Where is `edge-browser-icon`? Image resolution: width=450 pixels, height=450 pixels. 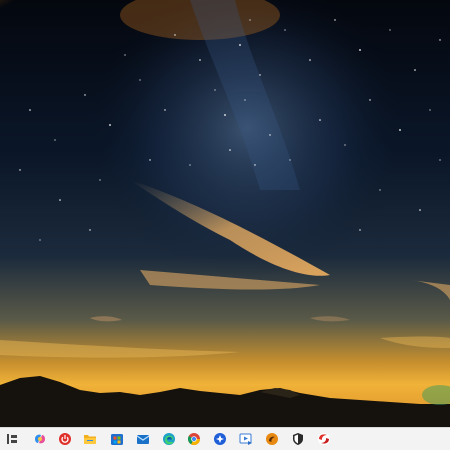 edge-browser-icon is located at coordinates (169, 439).